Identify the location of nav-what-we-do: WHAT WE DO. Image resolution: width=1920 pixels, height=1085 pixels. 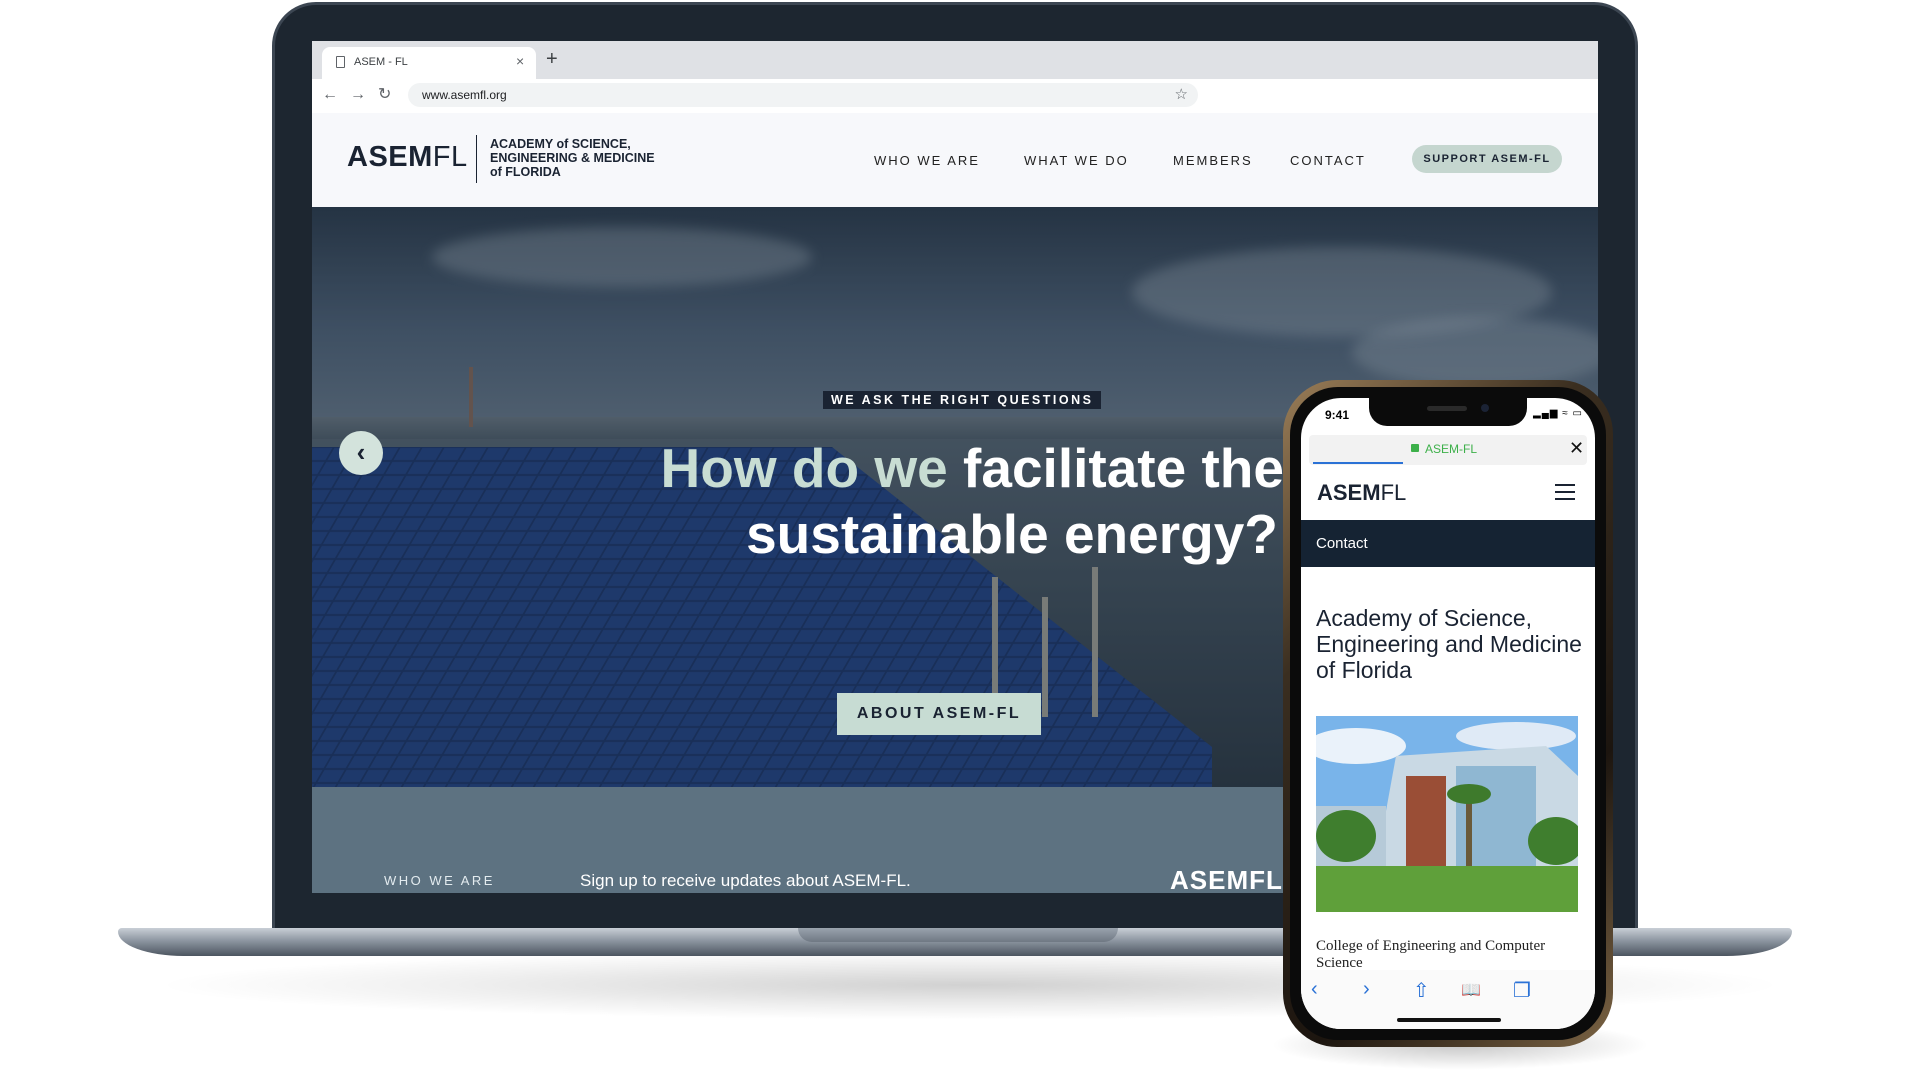
(1076, 160).